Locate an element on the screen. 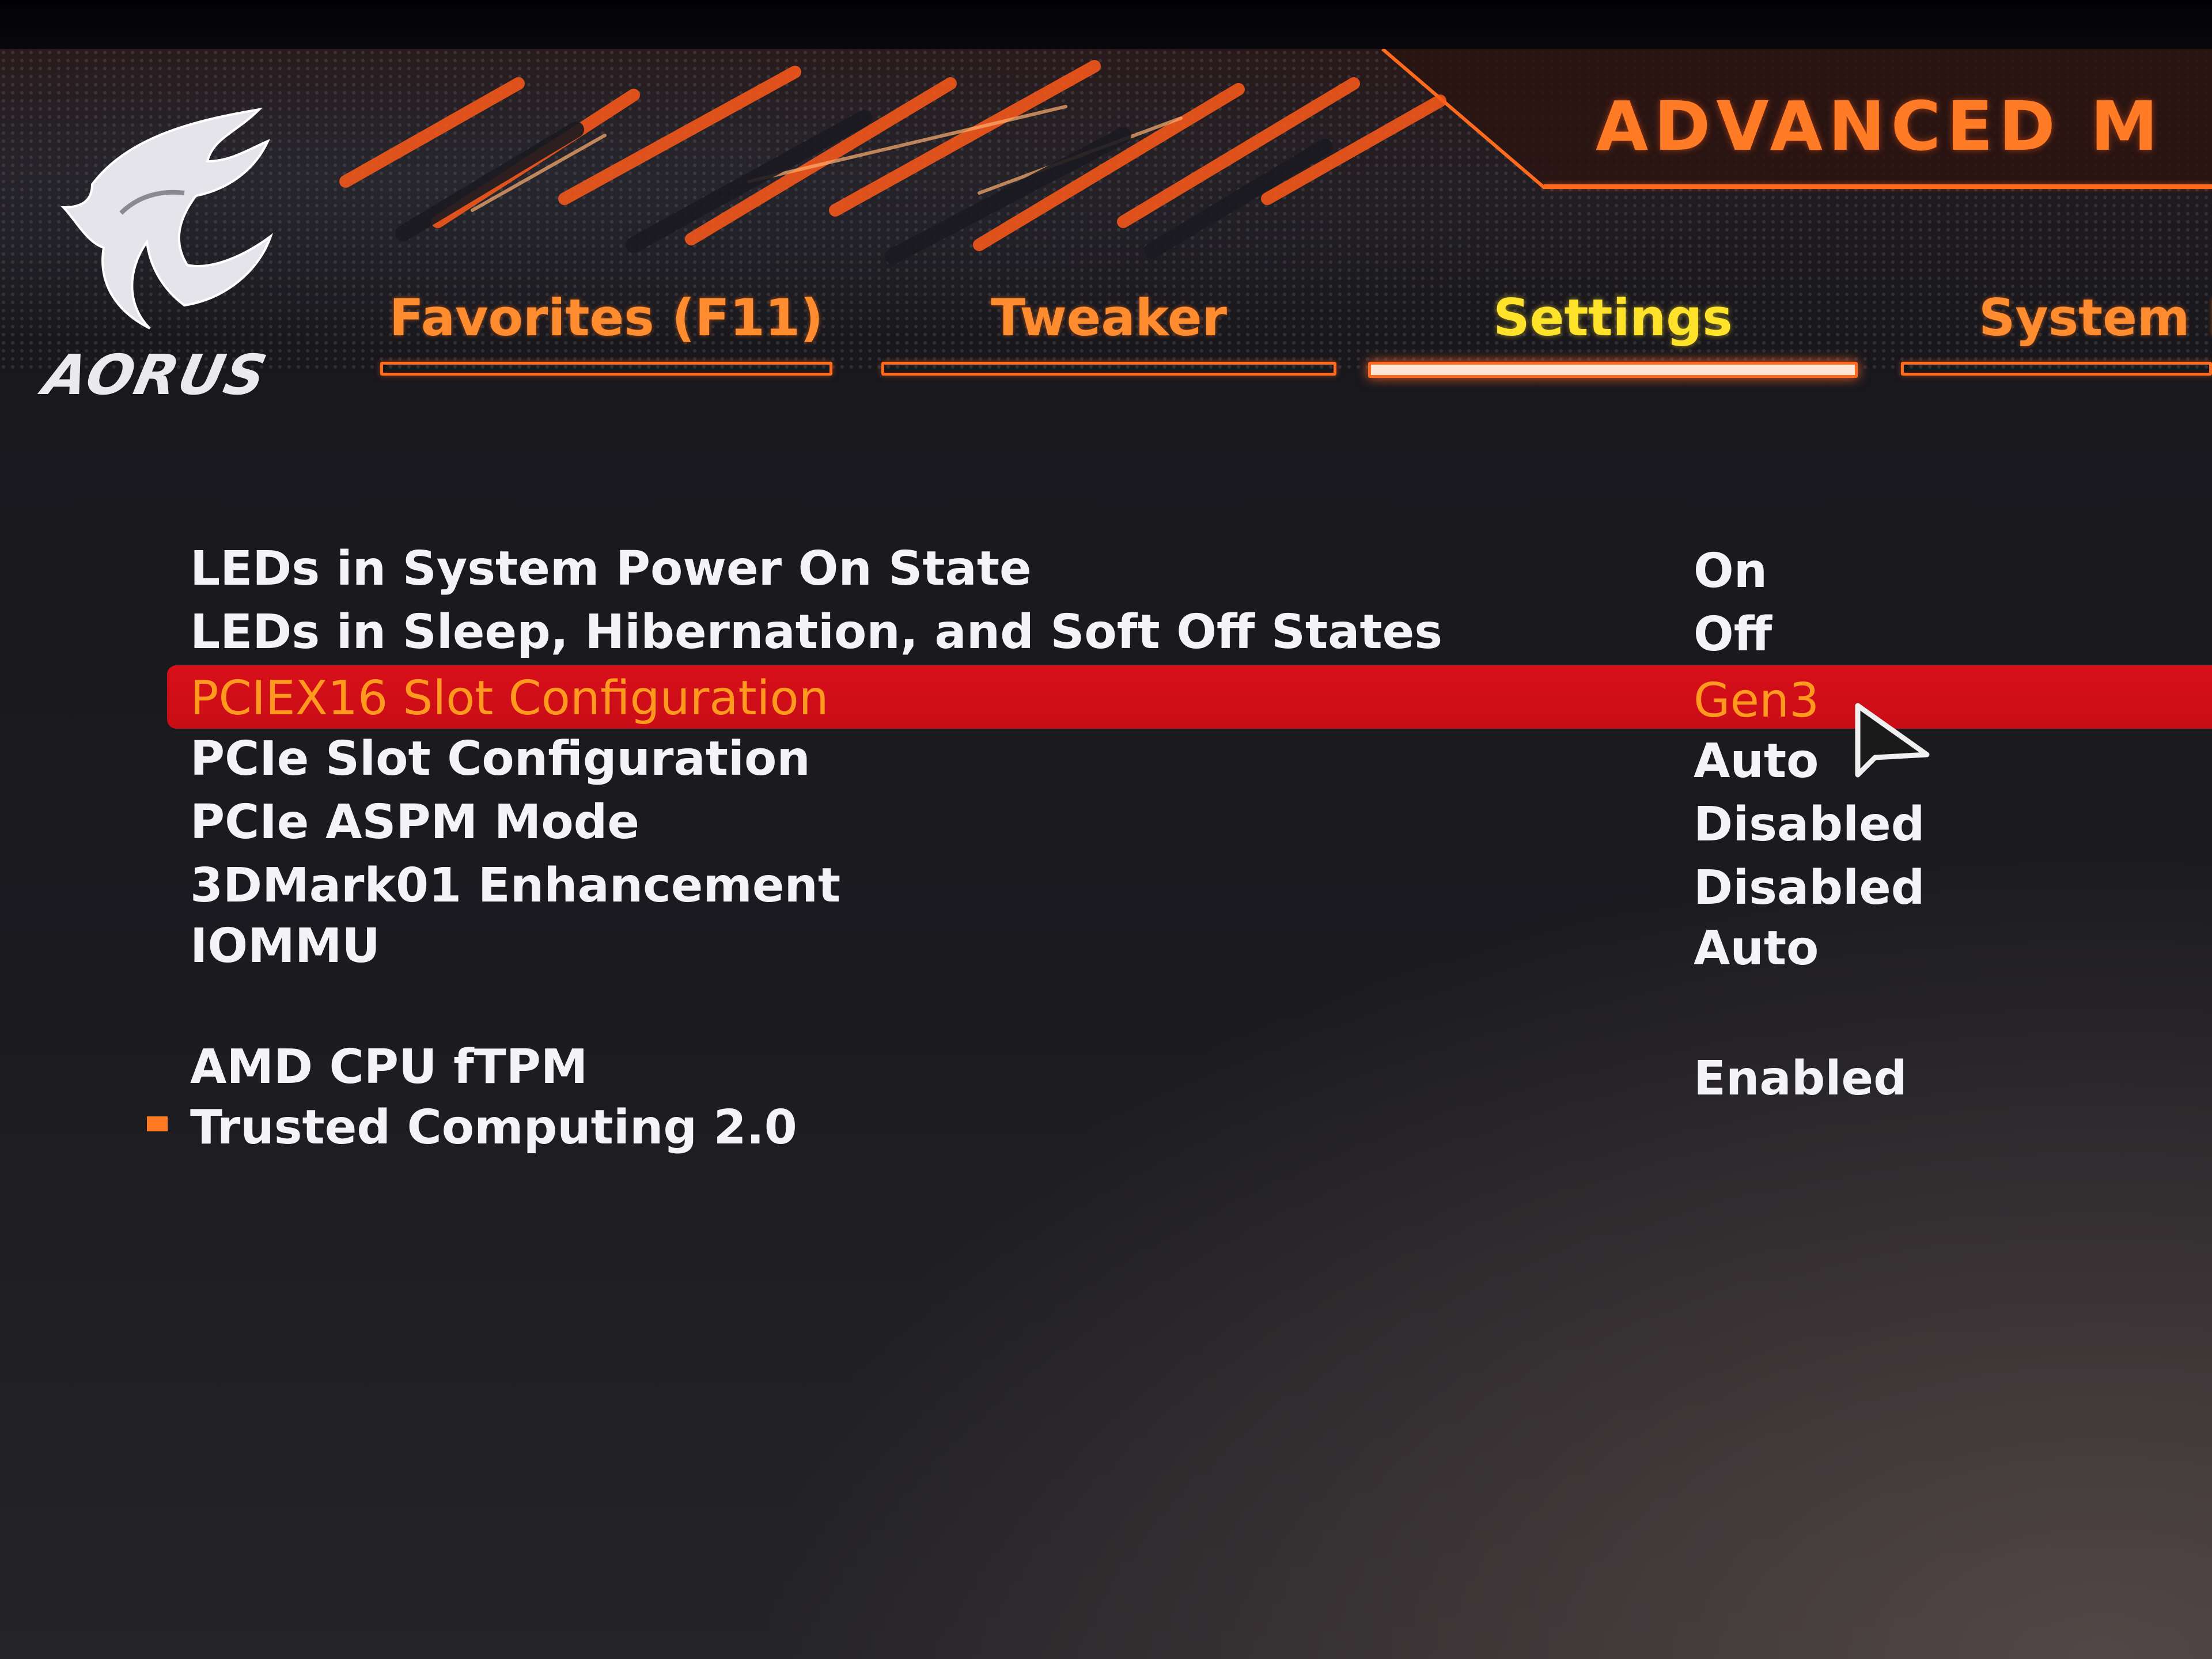 The image size is (2212, 1659). setting-label: 3DMark01 Enhancement is located at coordinates (515, 885).